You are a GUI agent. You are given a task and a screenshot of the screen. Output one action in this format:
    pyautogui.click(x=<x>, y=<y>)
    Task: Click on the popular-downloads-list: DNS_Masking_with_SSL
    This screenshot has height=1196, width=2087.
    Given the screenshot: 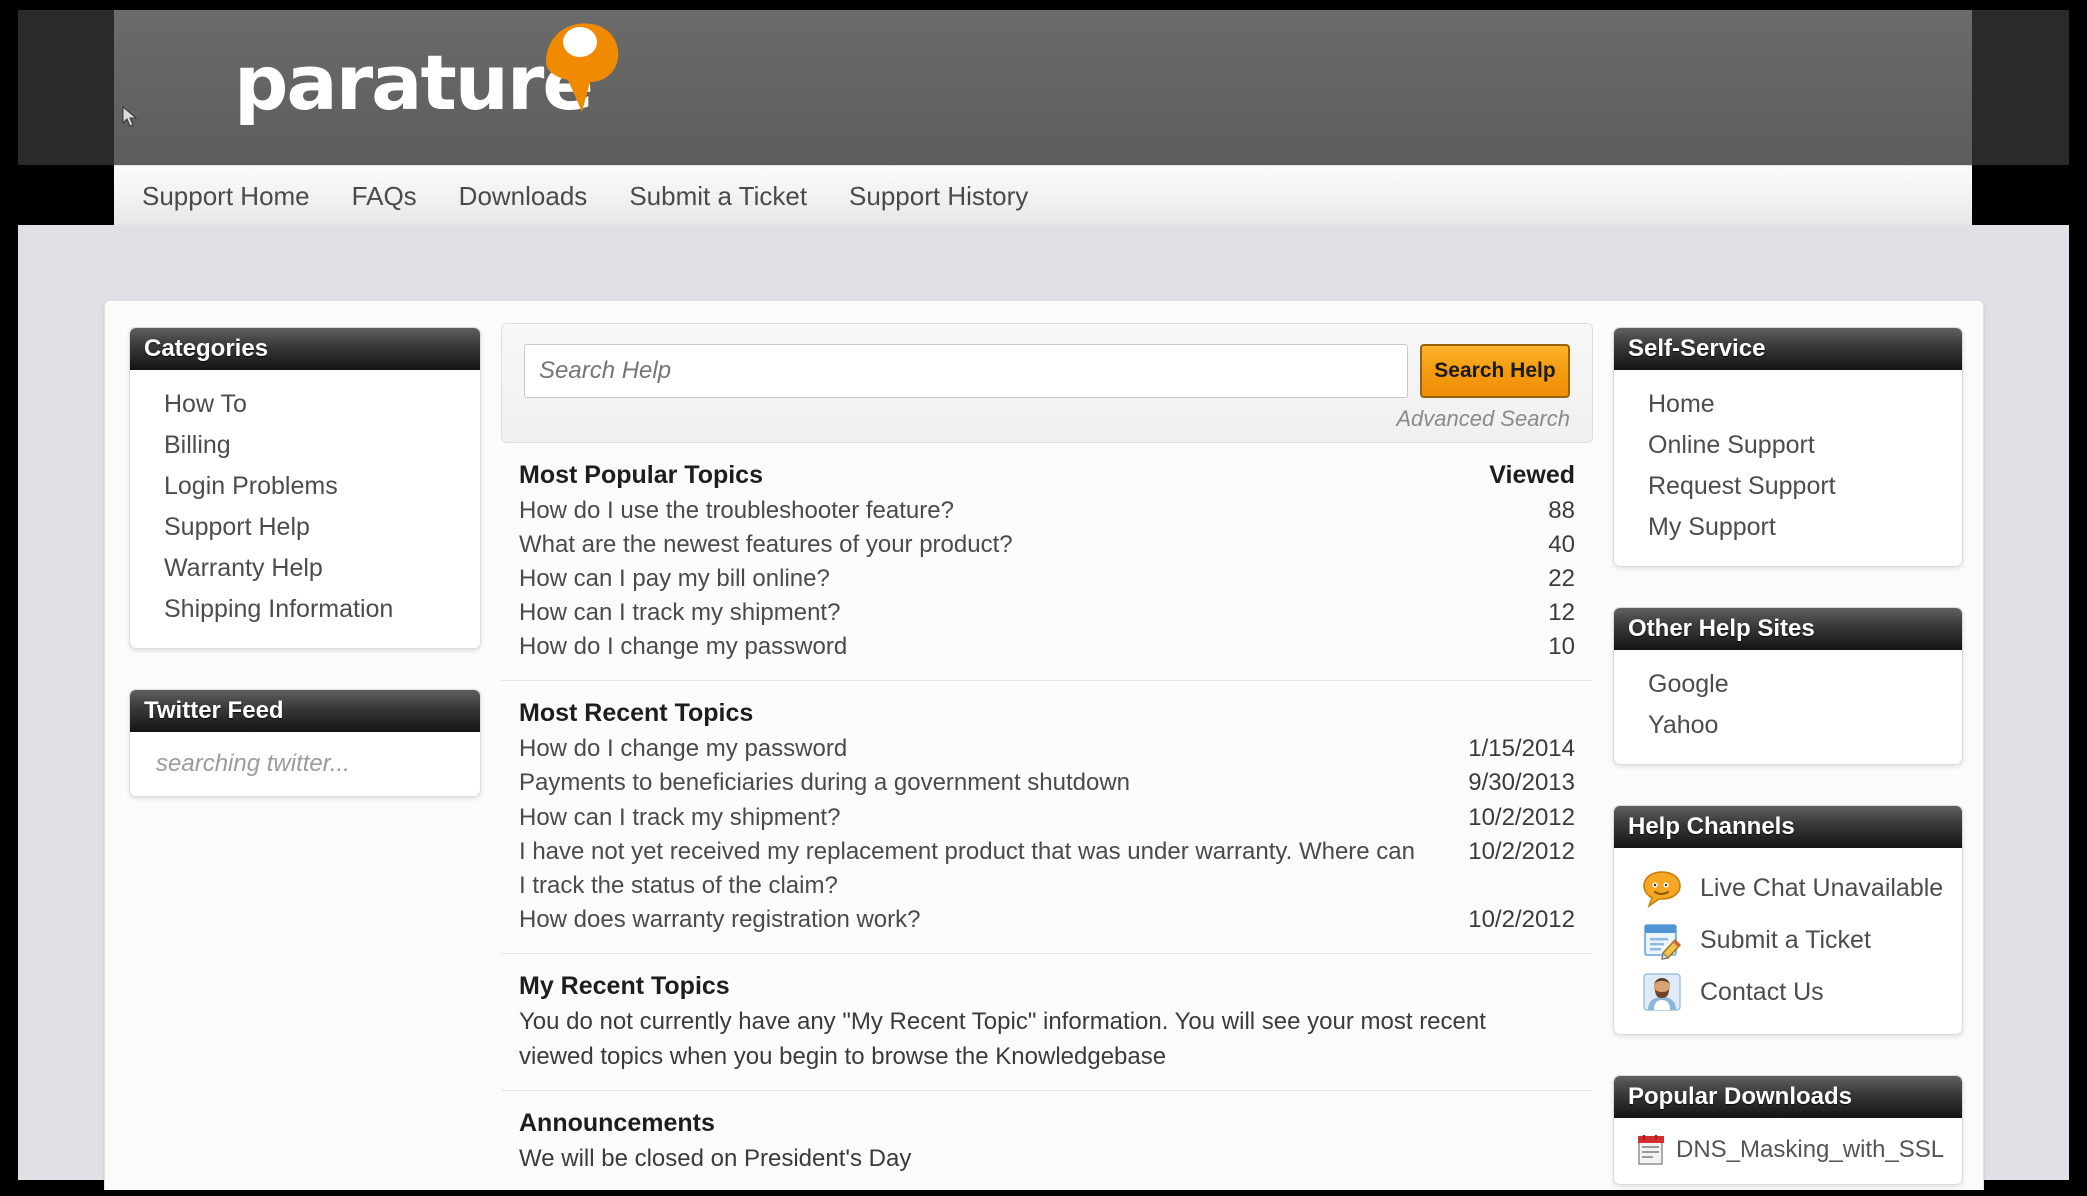 What is the action you would take?
    pyautogui.click(x=1788, y=1151)
    